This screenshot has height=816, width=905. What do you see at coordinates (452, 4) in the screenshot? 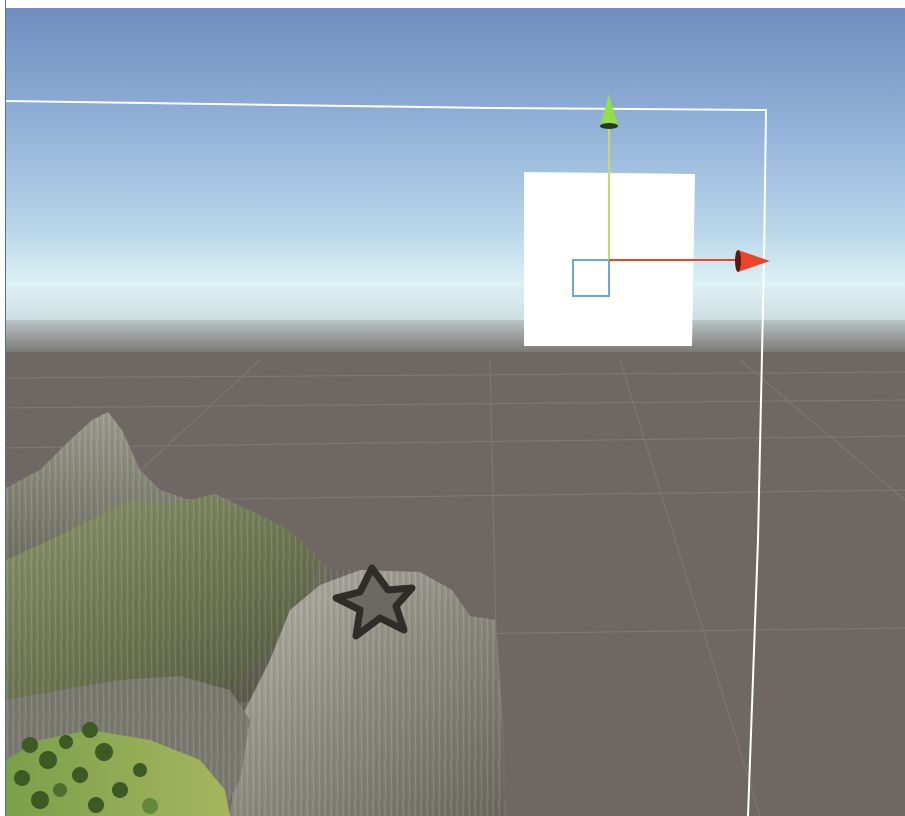
I see `window-frame-top` at bounding box center [452, 4].